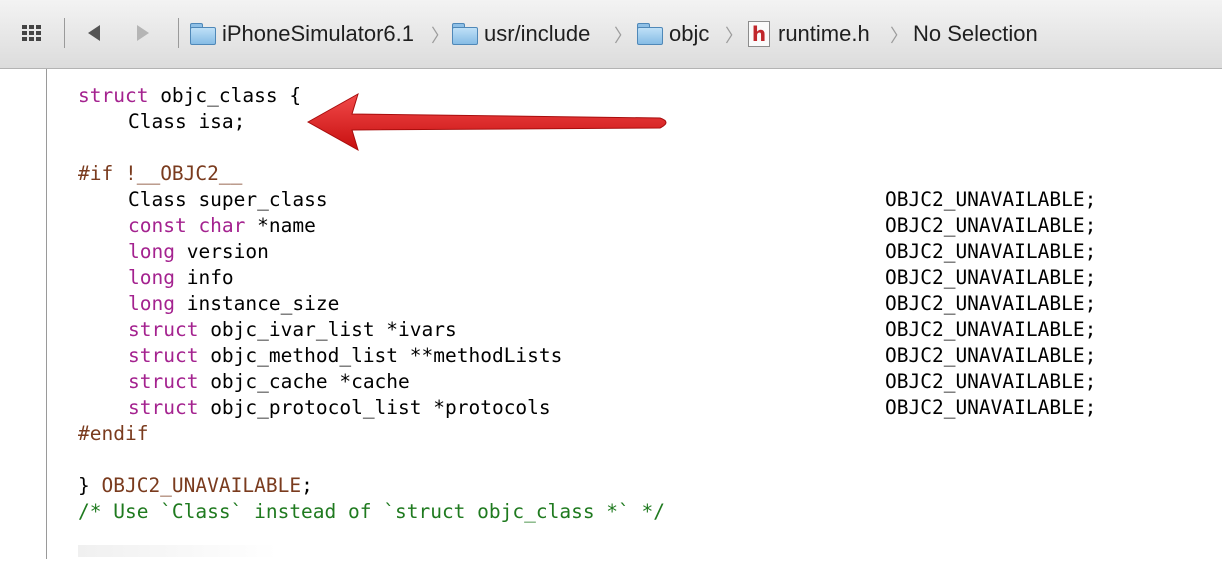 This screenshot has width=1222, height=582. What do you see at coordinates (183, 173) in the screenshot?
I see `preprocessor-macro: !__OBJC2__` at bounding box center [183, 173].